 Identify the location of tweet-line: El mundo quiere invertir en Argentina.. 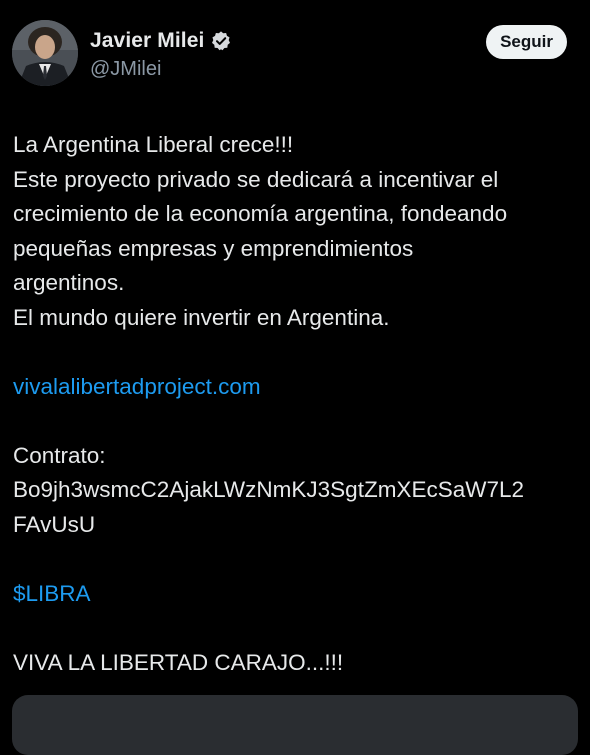
(201, 317).